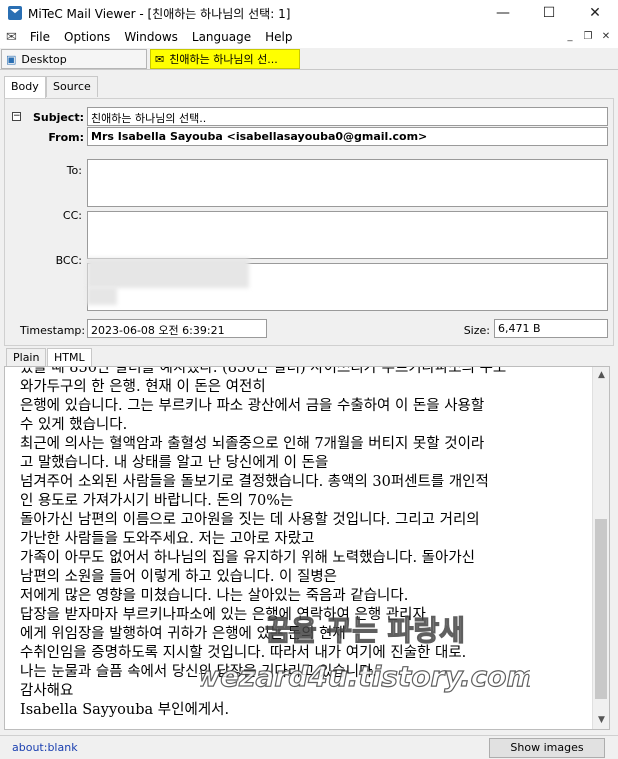  I want to click on show-images-button: Show images, so click(547, 748).